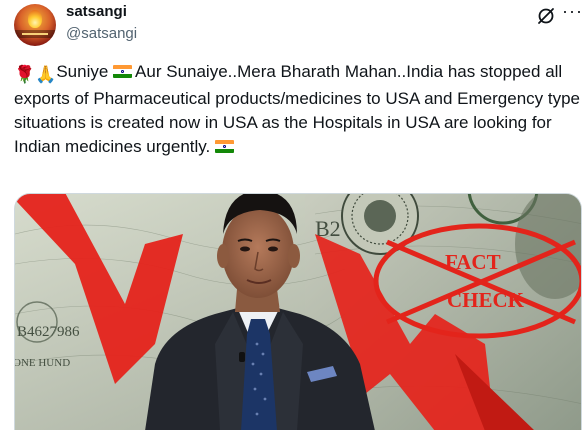  I want to click on more-icon: ···, so click(572, 13).